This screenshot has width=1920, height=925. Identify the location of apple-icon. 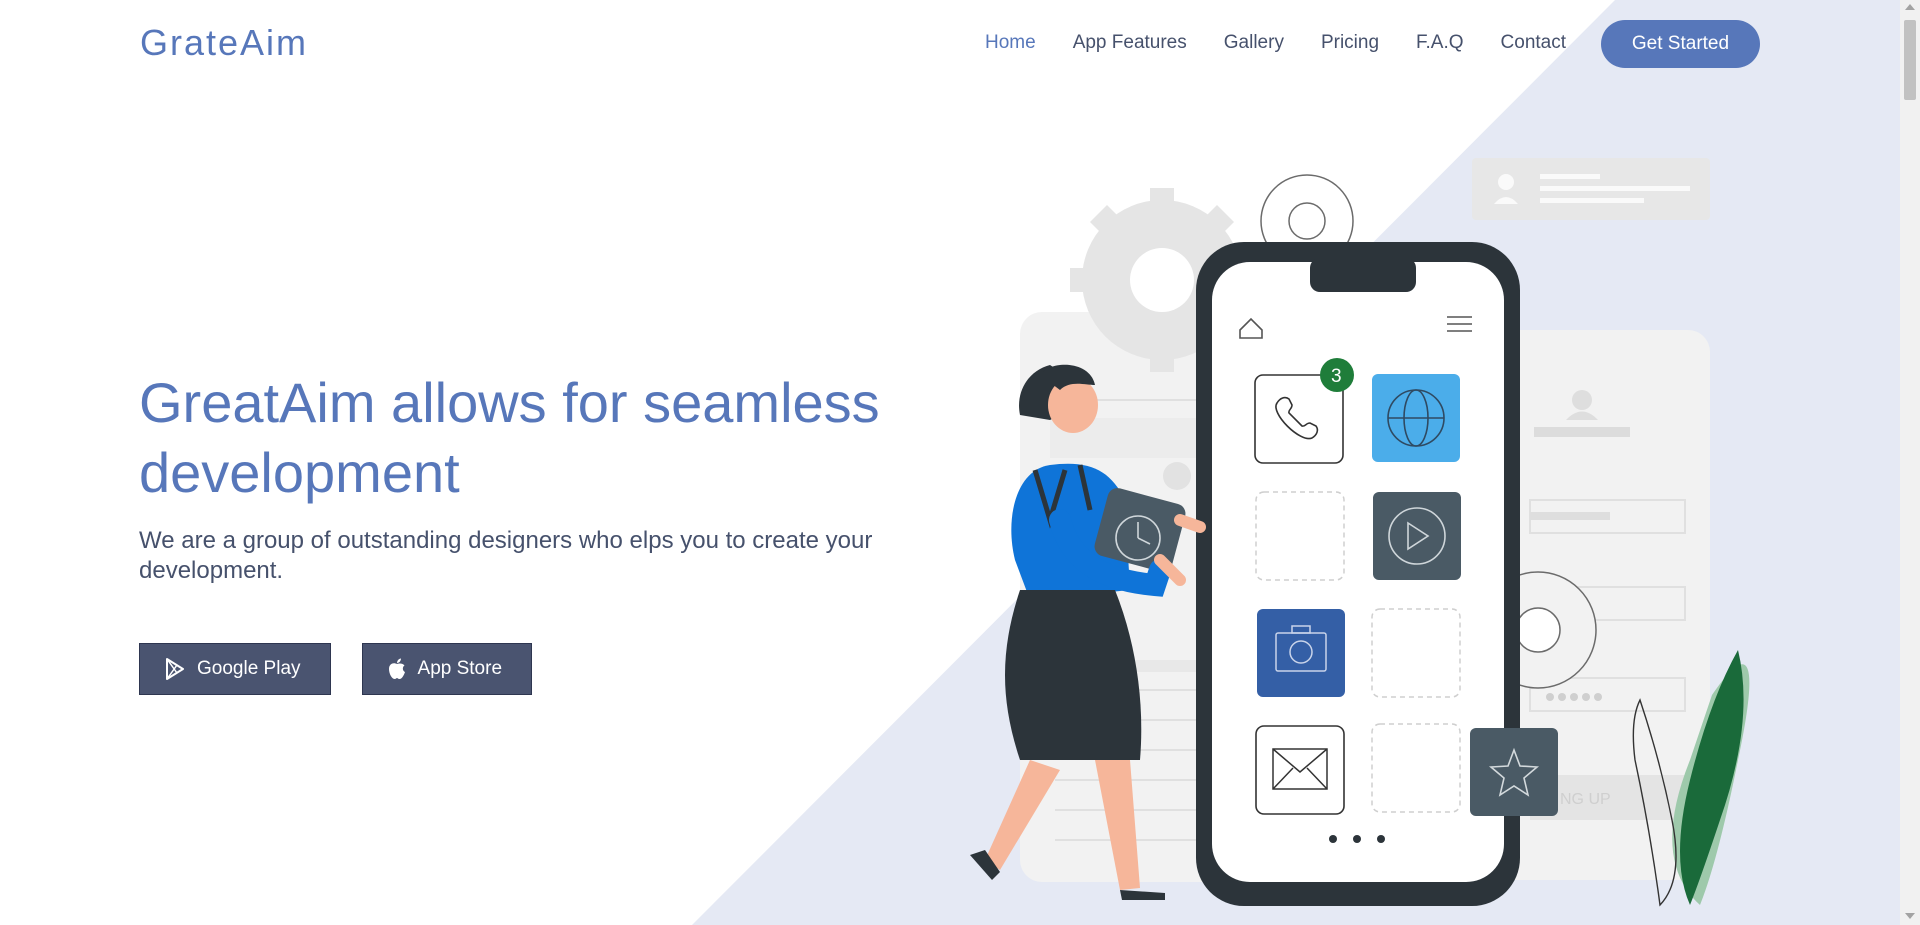
(396, 668).